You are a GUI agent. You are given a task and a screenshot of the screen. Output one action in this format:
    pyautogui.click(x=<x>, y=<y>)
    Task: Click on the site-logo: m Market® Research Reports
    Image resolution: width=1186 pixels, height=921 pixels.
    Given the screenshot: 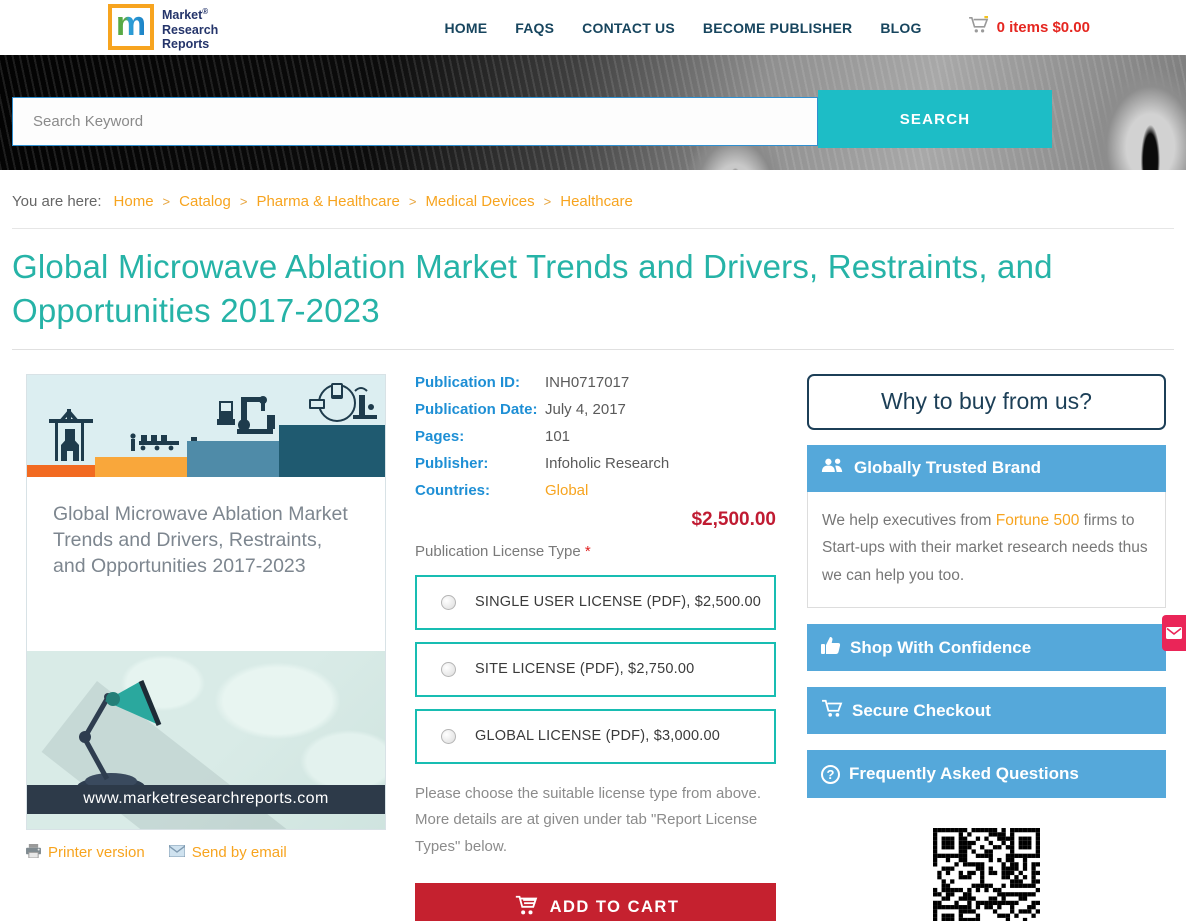 What is the action you would take?
    pyautogui.click(x=163, y=27)
    